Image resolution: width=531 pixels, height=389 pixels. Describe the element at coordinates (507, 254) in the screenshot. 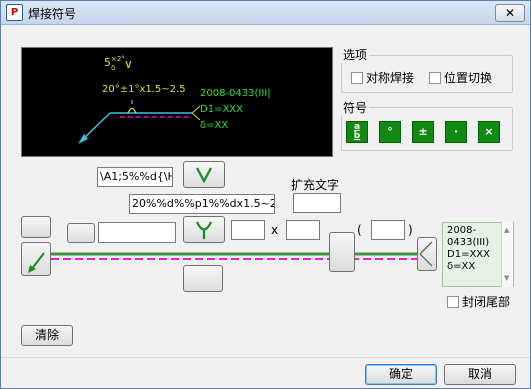

I see `annotation-scrollbar: ▲ ▼` at that location.